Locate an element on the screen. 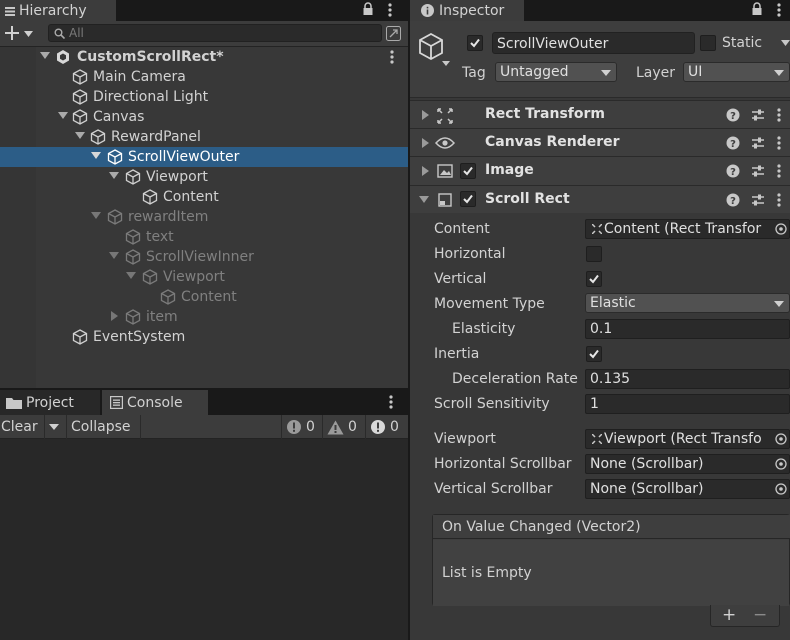  search-input is located at coordinates (219, 33).